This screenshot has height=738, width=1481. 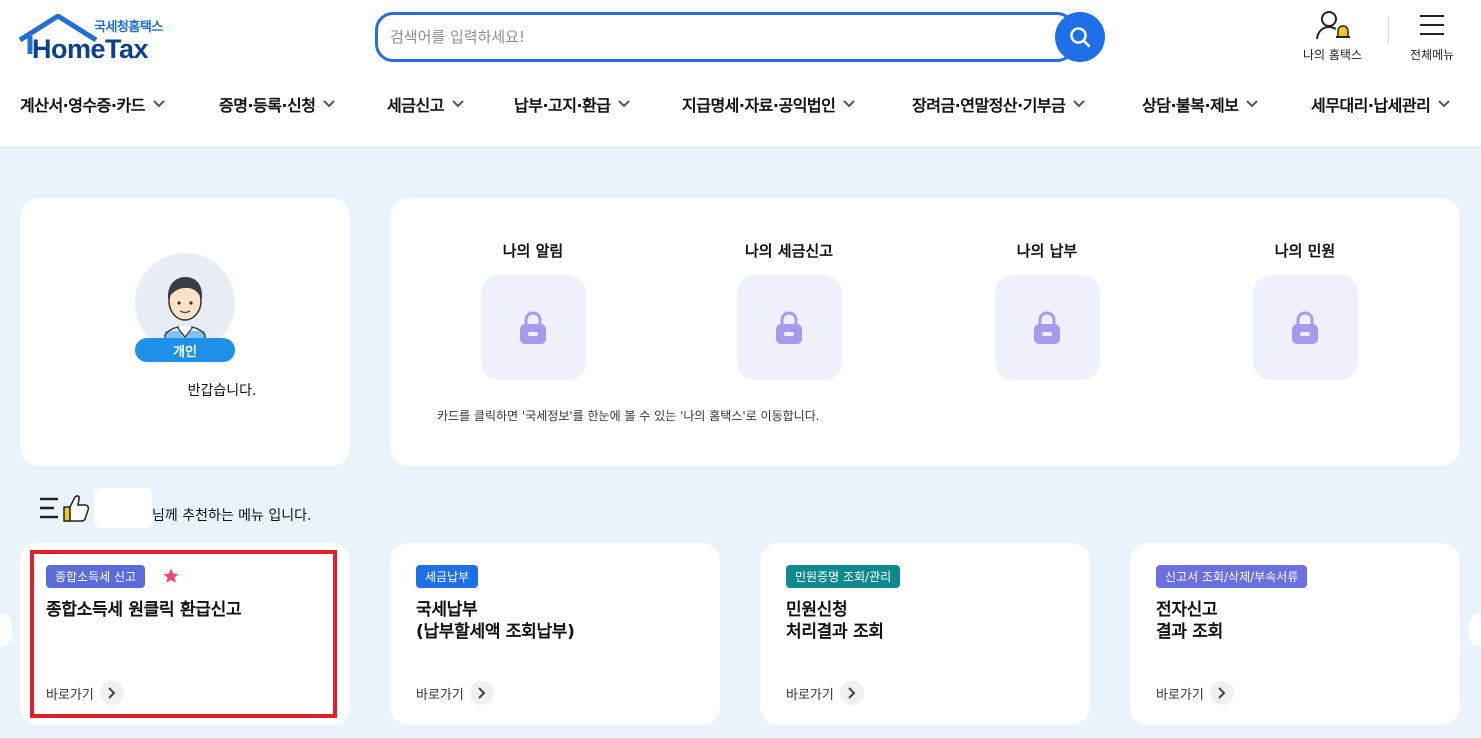 I want to click on gnb-label: 증명·등록·신청, so click(x=267, y=105).